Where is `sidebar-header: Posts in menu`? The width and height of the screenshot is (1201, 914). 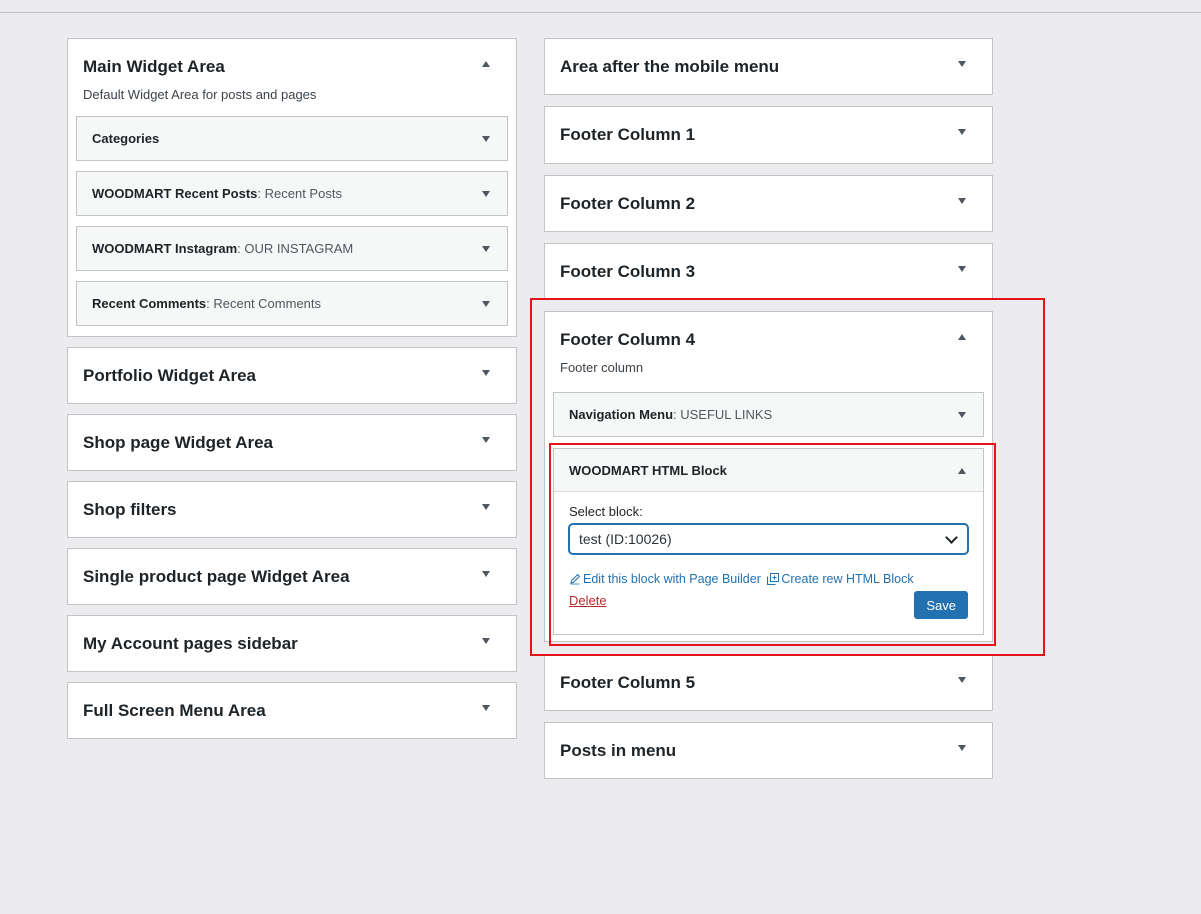 sidebar-header: Posts in menu is located at coordinates (768, 750).